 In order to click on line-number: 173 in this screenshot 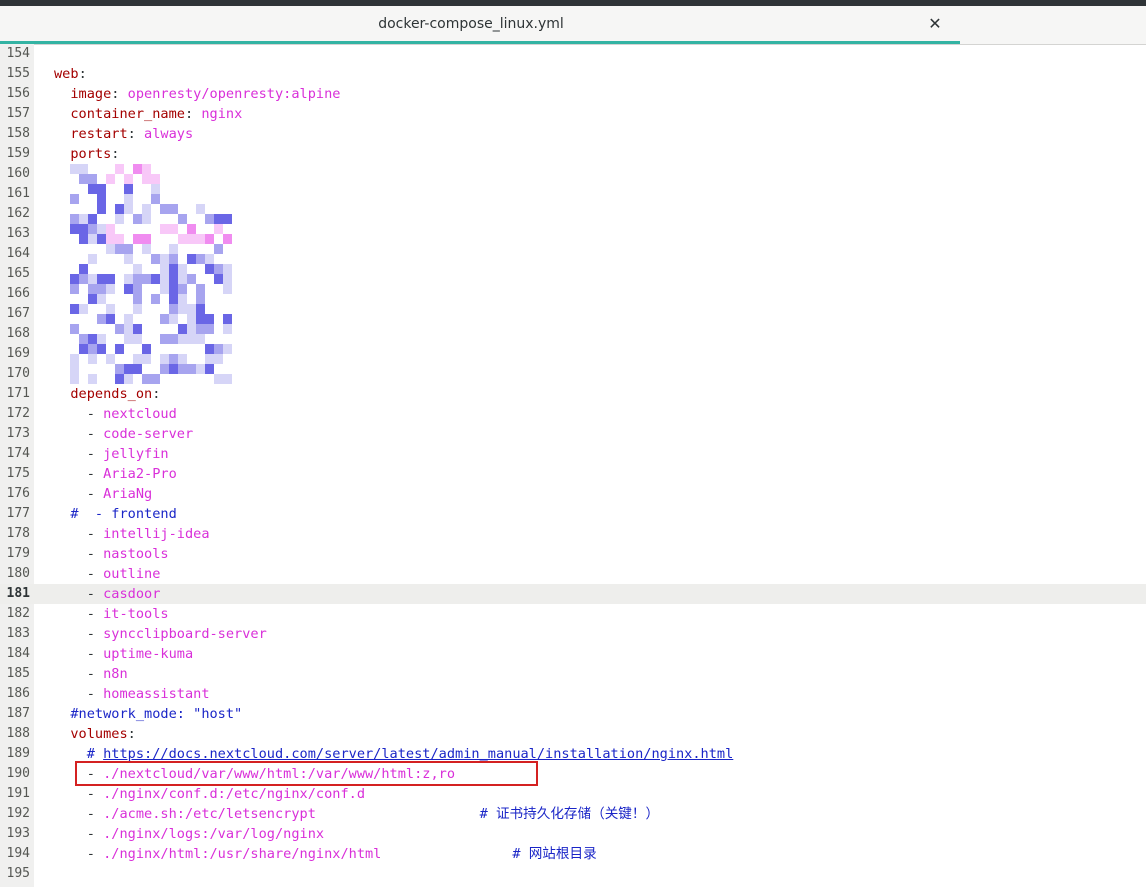, I will do `click(18, 433)`.